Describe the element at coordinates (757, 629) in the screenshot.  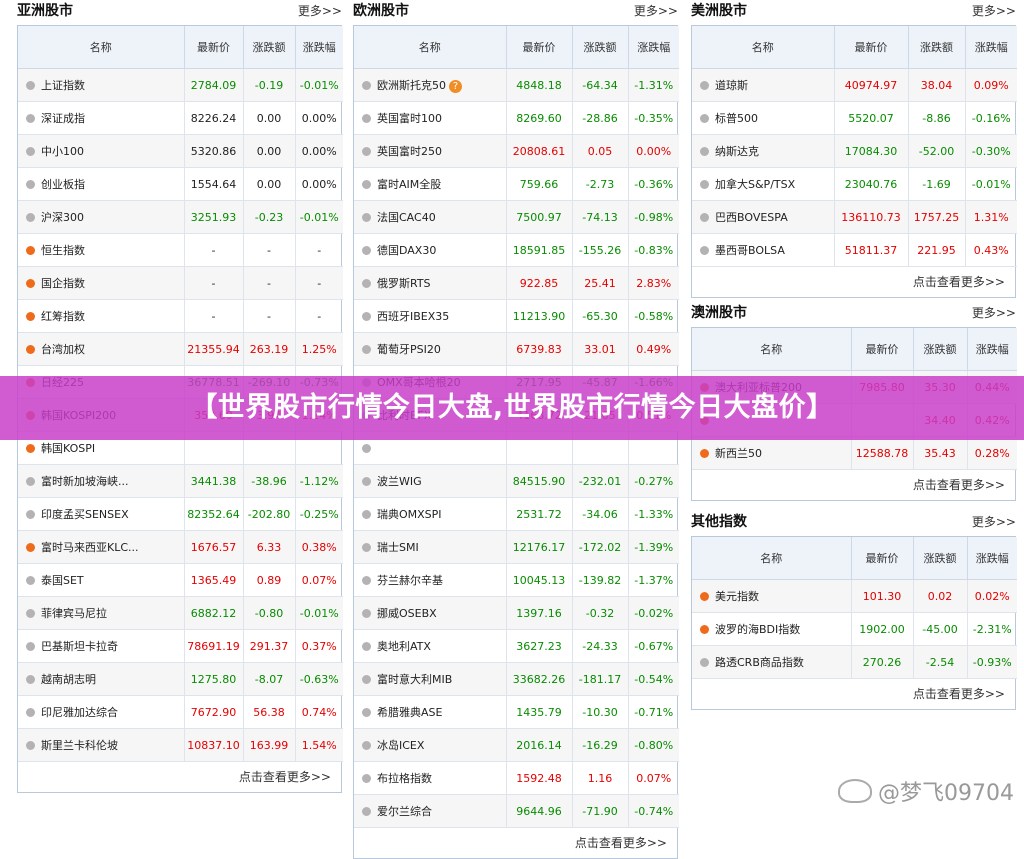
I see `index-name-link: 波罗的海BDI指数` at that location.